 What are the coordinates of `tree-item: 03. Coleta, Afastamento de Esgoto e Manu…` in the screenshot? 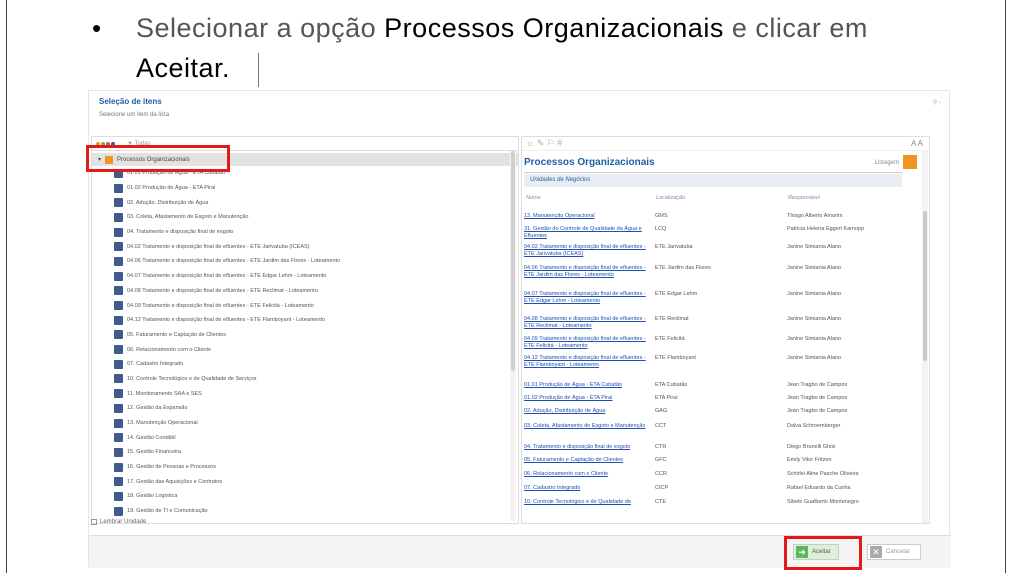 It's located at (305, 217).